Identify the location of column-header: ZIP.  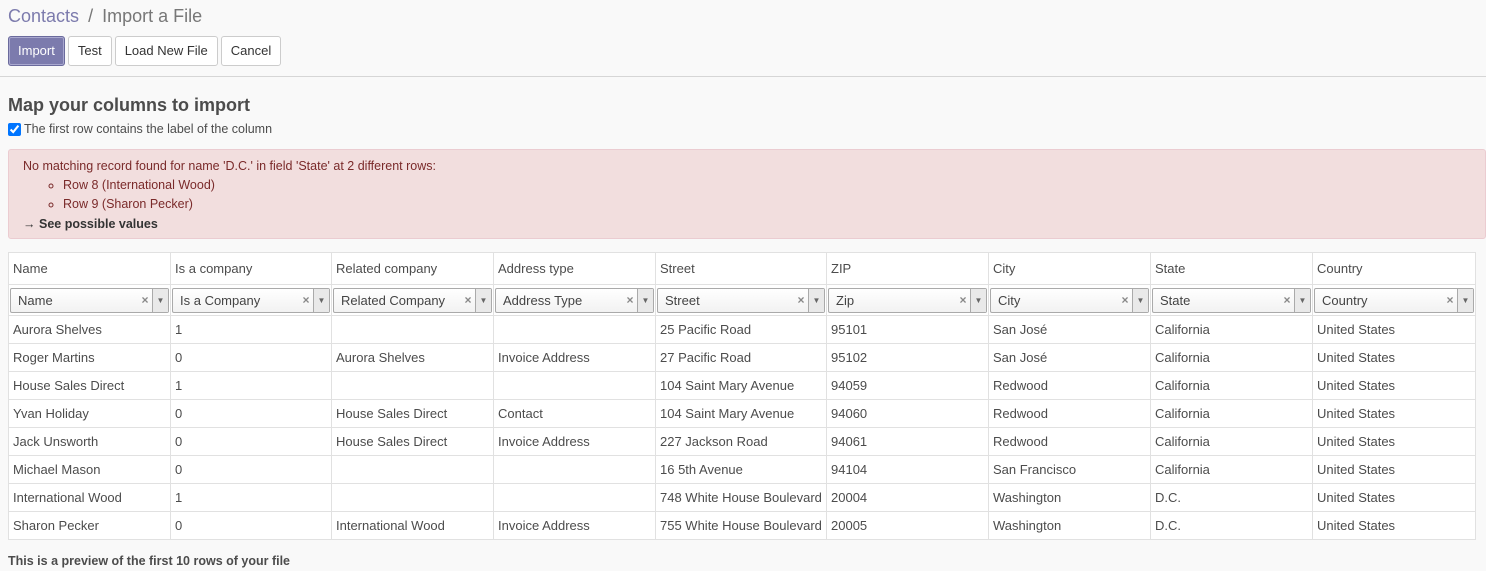
(907, 268).